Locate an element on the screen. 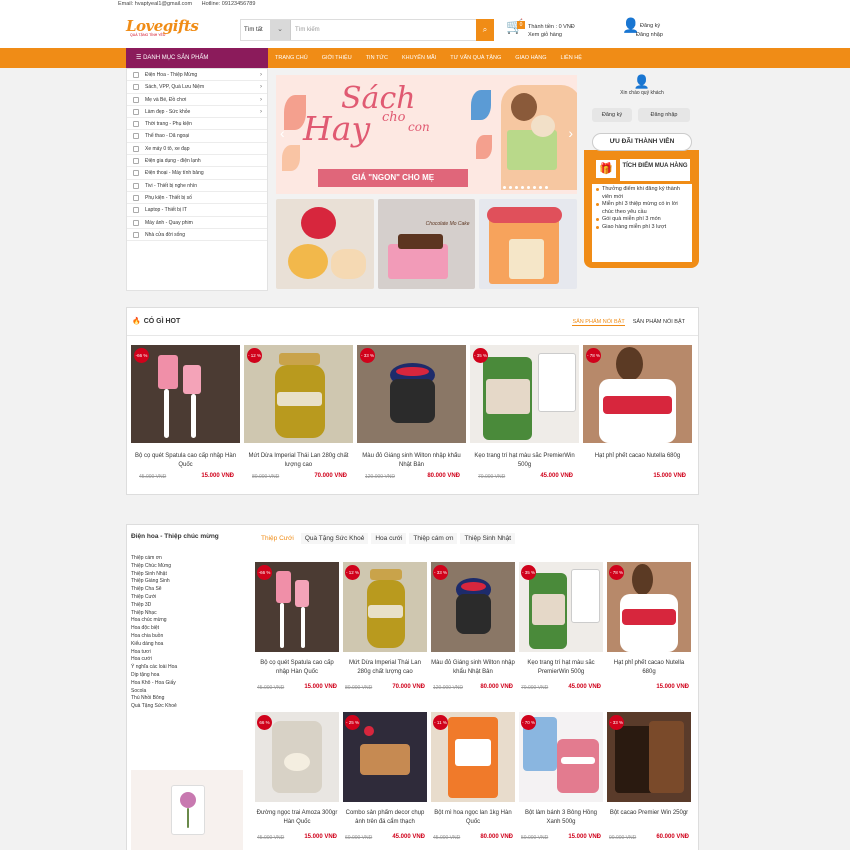 This screenshot has width=850, height=850. product-name: Đường ngọc trai Amoza 300gr Hàn Quốc is located at coordinates (297, 822).